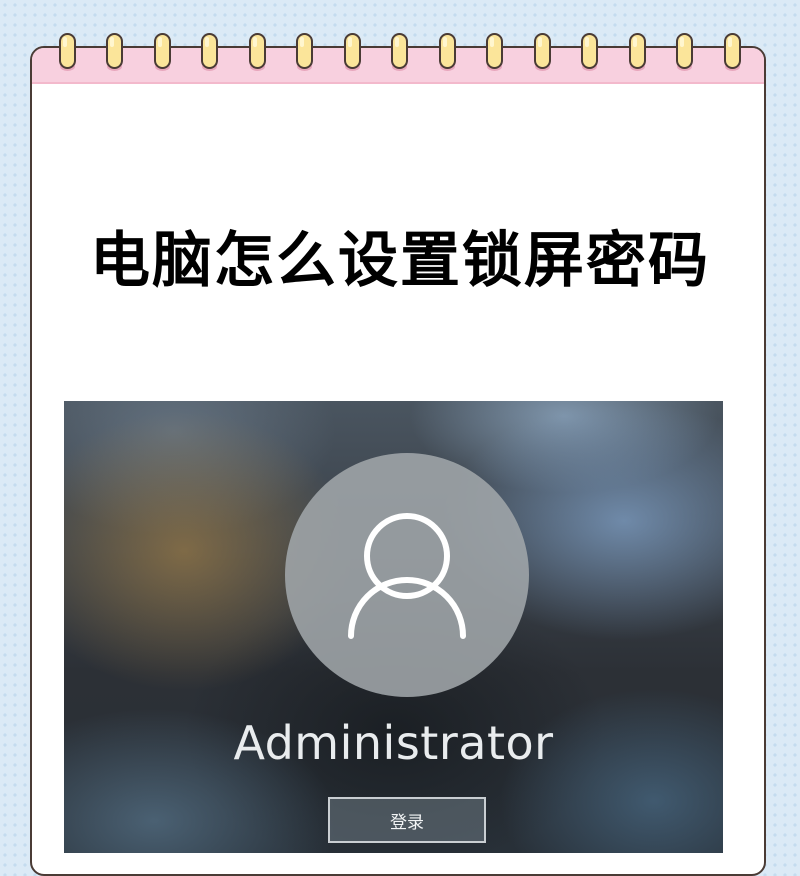 This screenshot has width=800, height=876. I want to click on user-avatar, so click(407, 575).